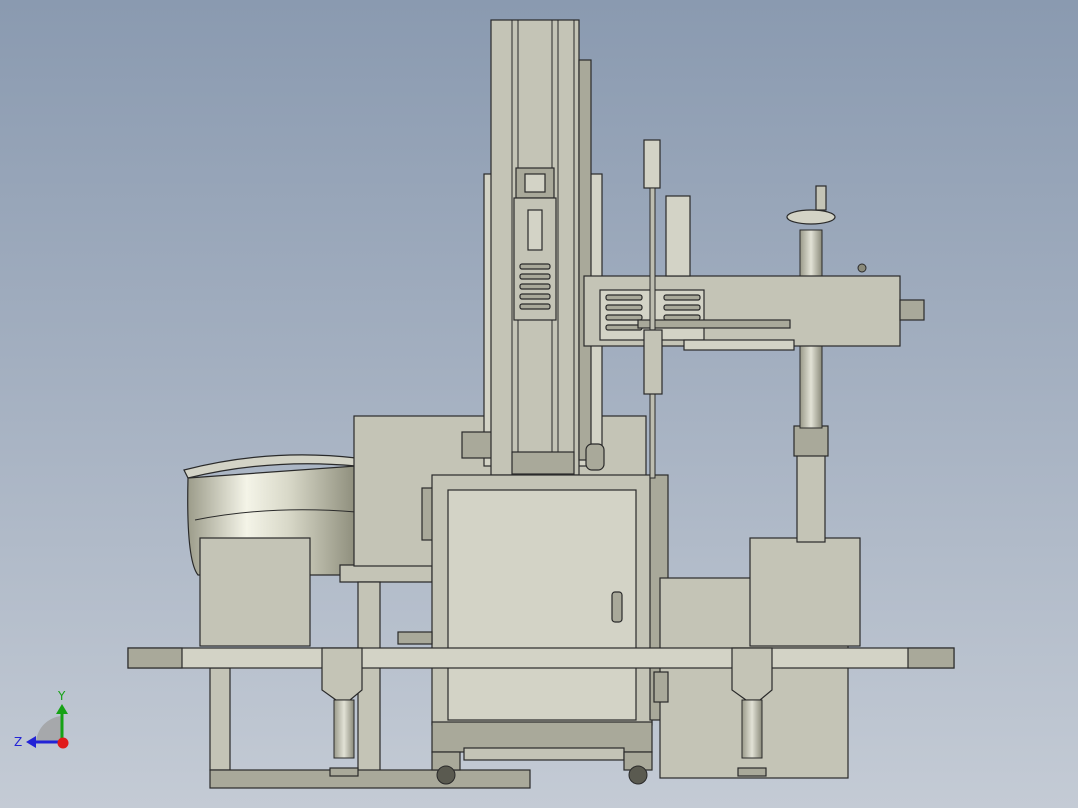 The height and width of the screenshot is (808, 1078). Describe the element at coordinates (754, 273) in the screenshot. I see `labeler-arm` at that location.